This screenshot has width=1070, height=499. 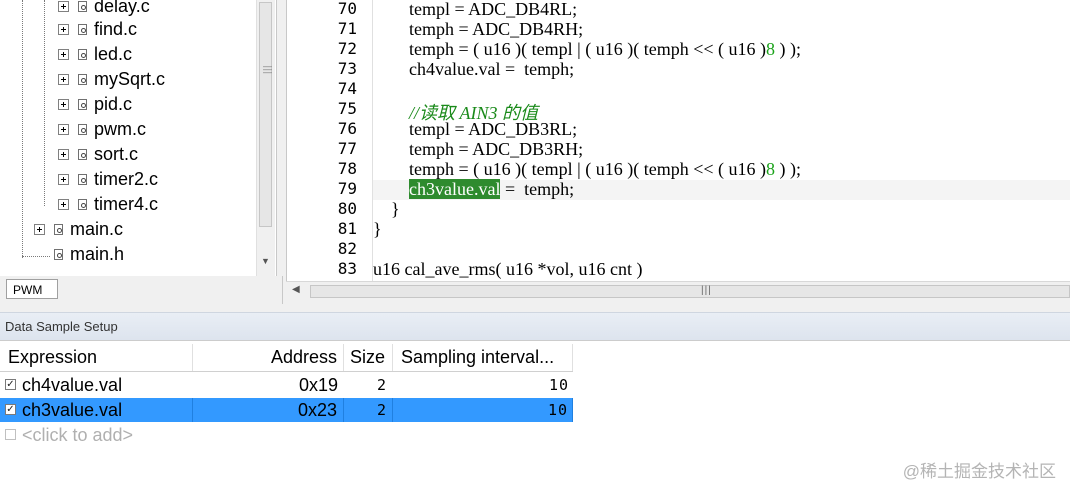 I want to click on table-row-selected: ✓ ch3value.val 0x23 2 10, so click(x=286, y=410).